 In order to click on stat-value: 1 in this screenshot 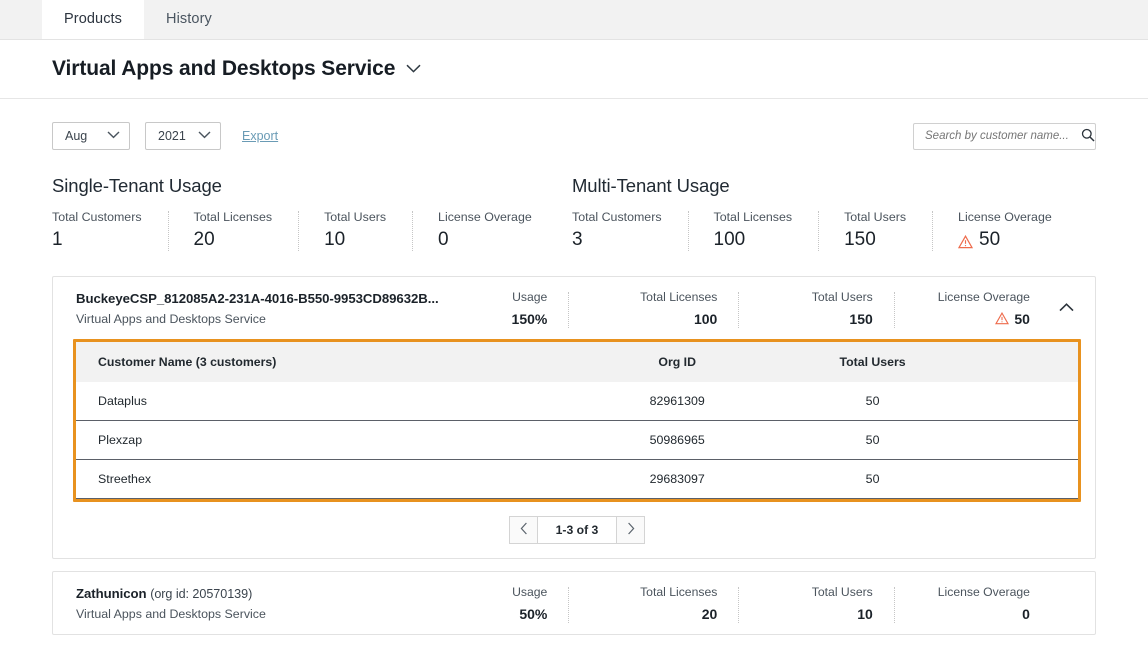, I will do `click(97, 240)`.